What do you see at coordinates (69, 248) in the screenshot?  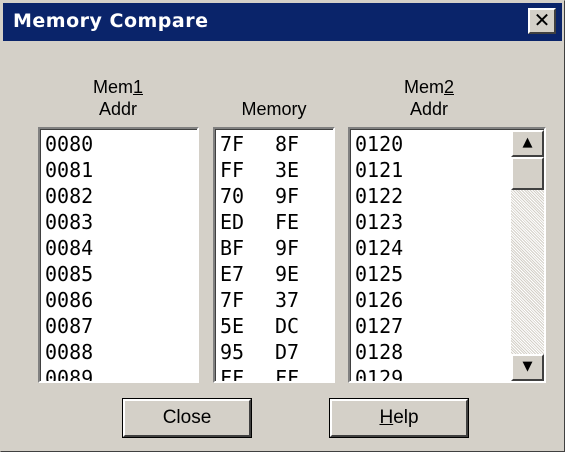 I see `mem1-address-row: 0084` at bounding box center [69, 248].